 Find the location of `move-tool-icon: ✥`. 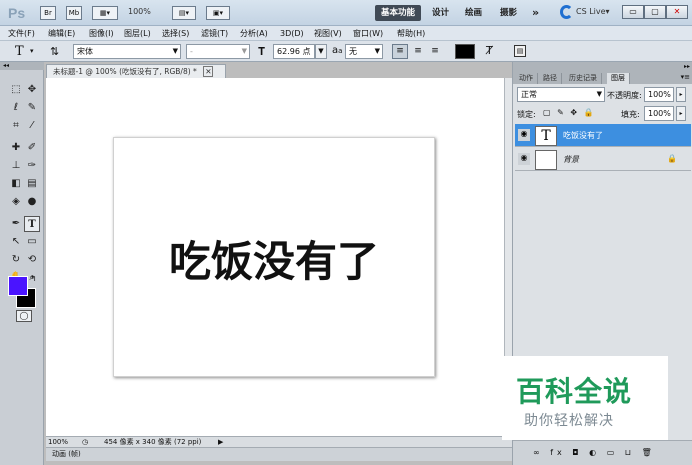

move-tool-icon: ✥ is located at coordinates (32, 90).